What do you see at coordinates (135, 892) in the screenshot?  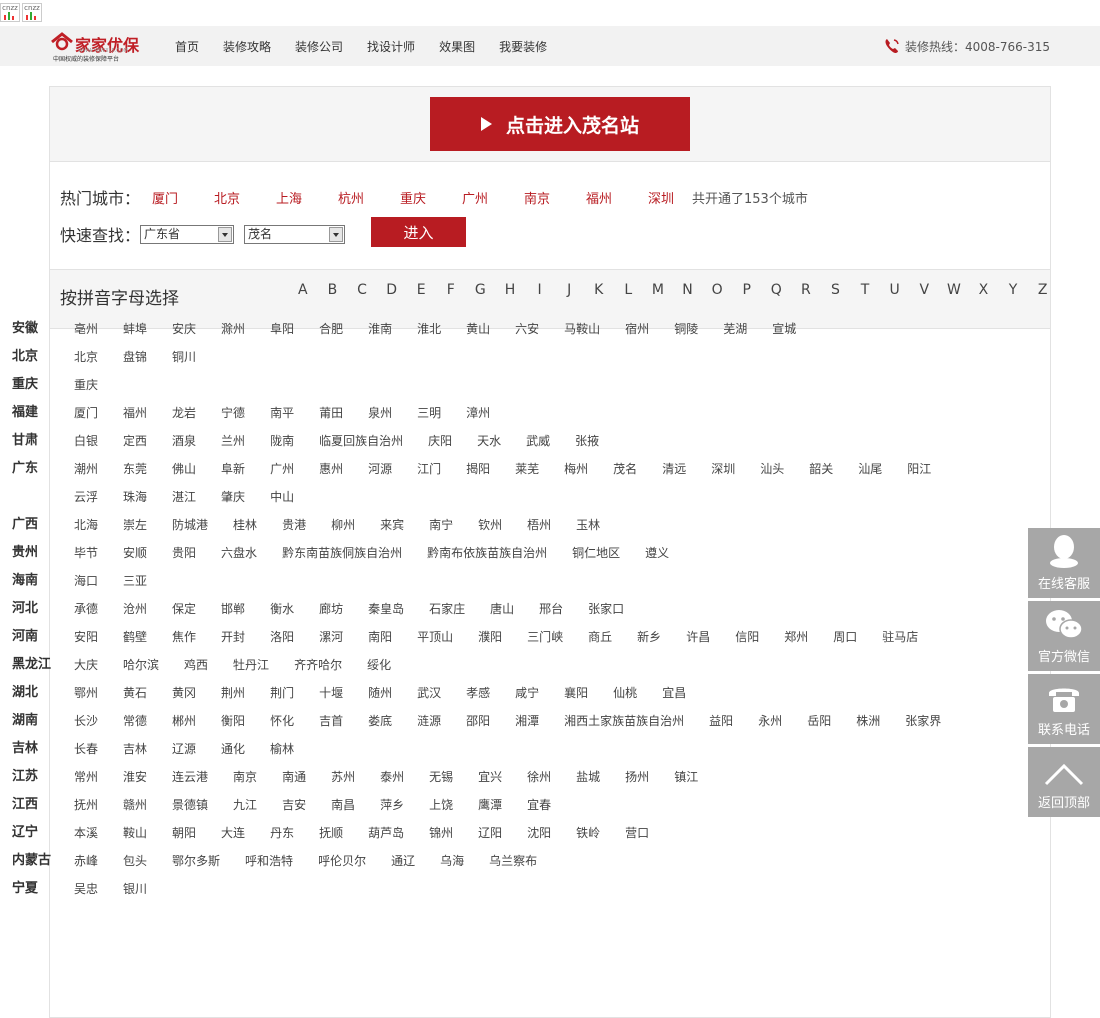 I see `city-link: 银川` at bounding box center [135, 892].